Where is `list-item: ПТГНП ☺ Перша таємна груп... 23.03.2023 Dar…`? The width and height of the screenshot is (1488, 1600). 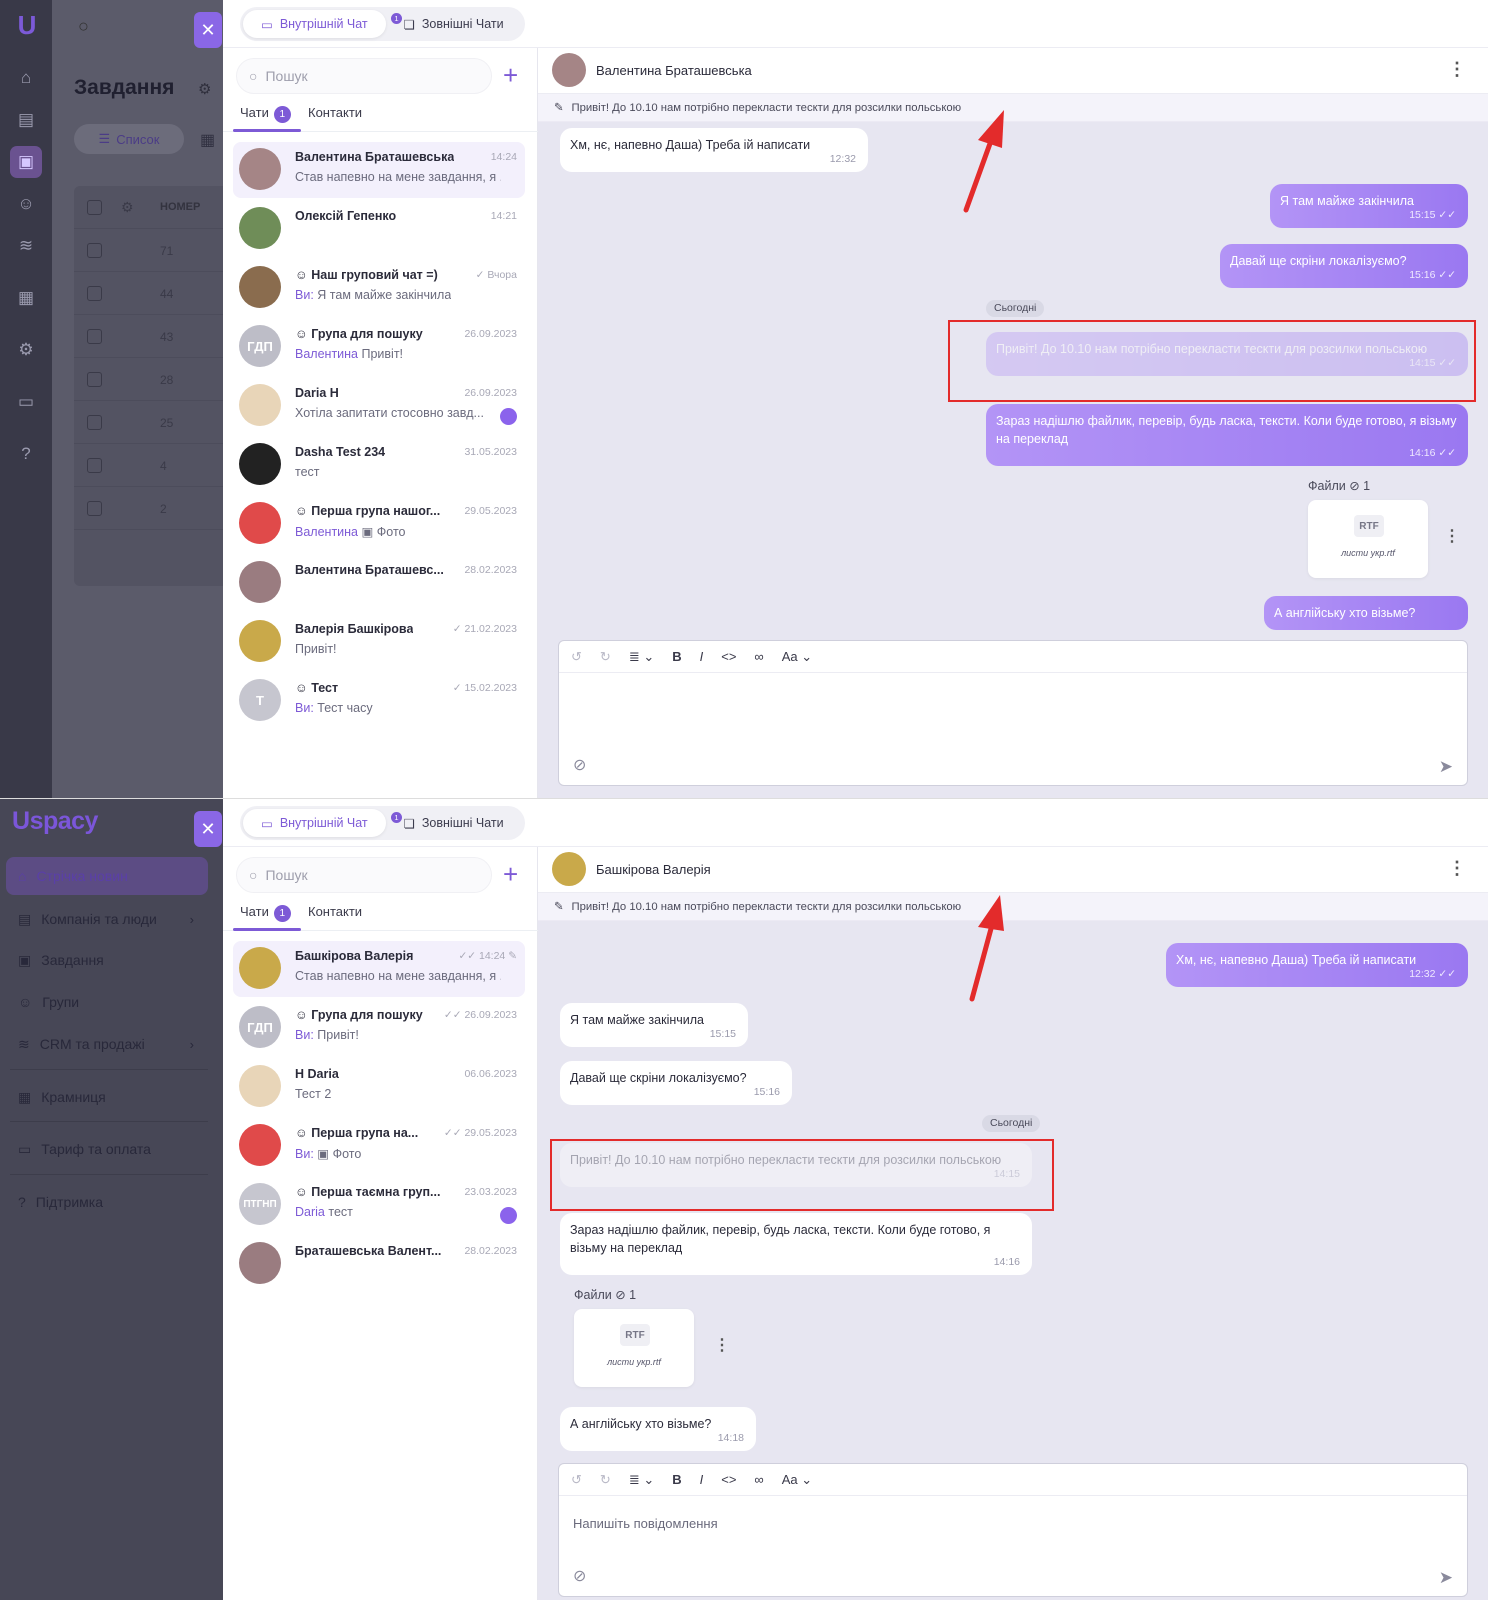 list-item: ПТГНП ☺ Перша таємна груп... 23.03.2023 Dar… is located at coordinates (379, 1205).